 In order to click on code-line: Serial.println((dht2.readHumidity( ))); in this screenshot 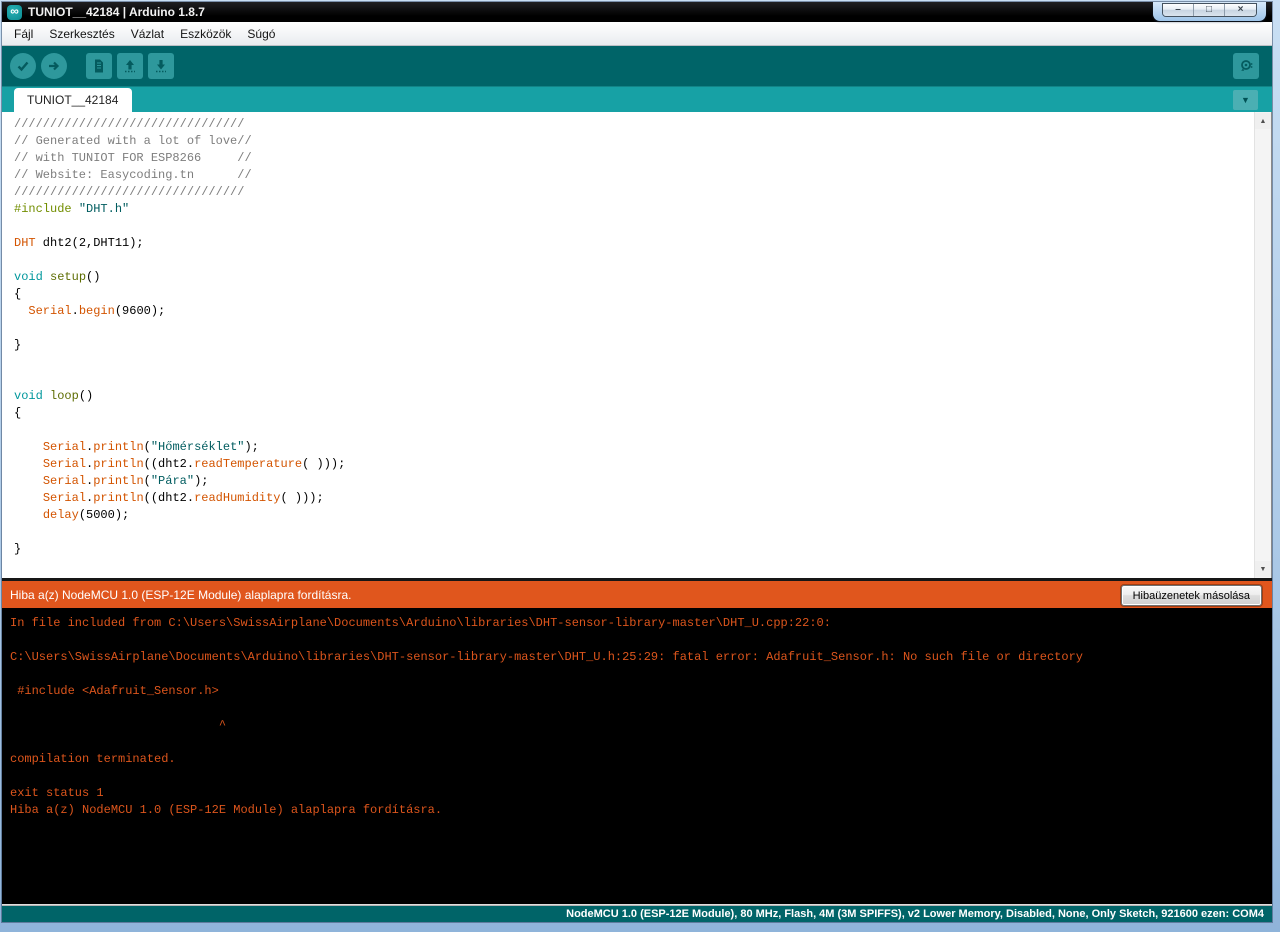, I will do `click(183, 498)`.